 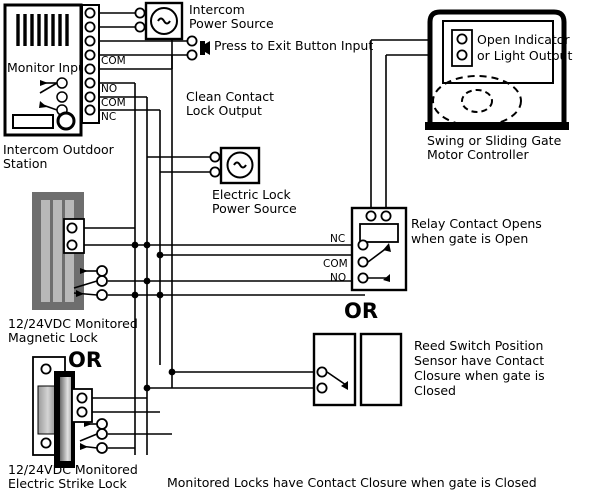 I want to click on power-terminal-bottom, so click(x=140, y=27).